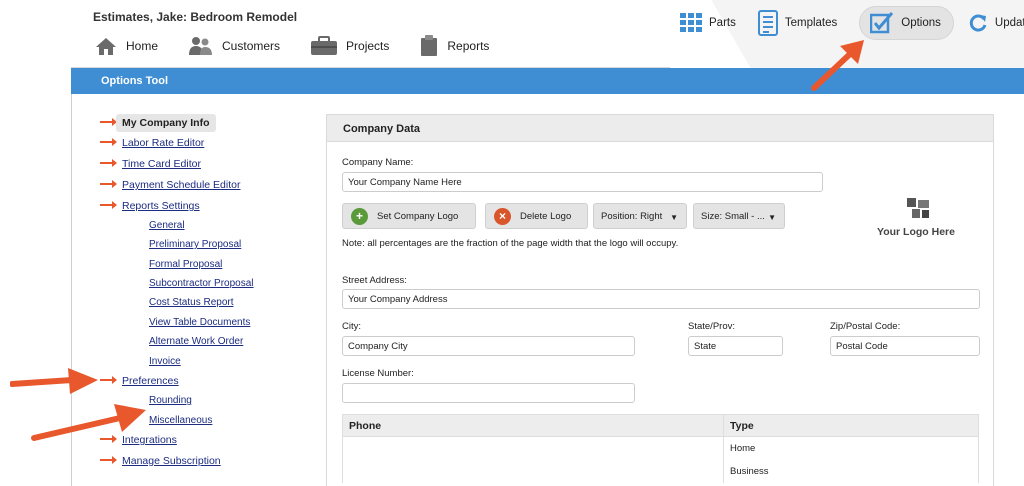  What do you see at coordinates (150, 381) in the screenshot?
I see `sidebar-link-preferences: Preferences` at bounding box center [150, 381].